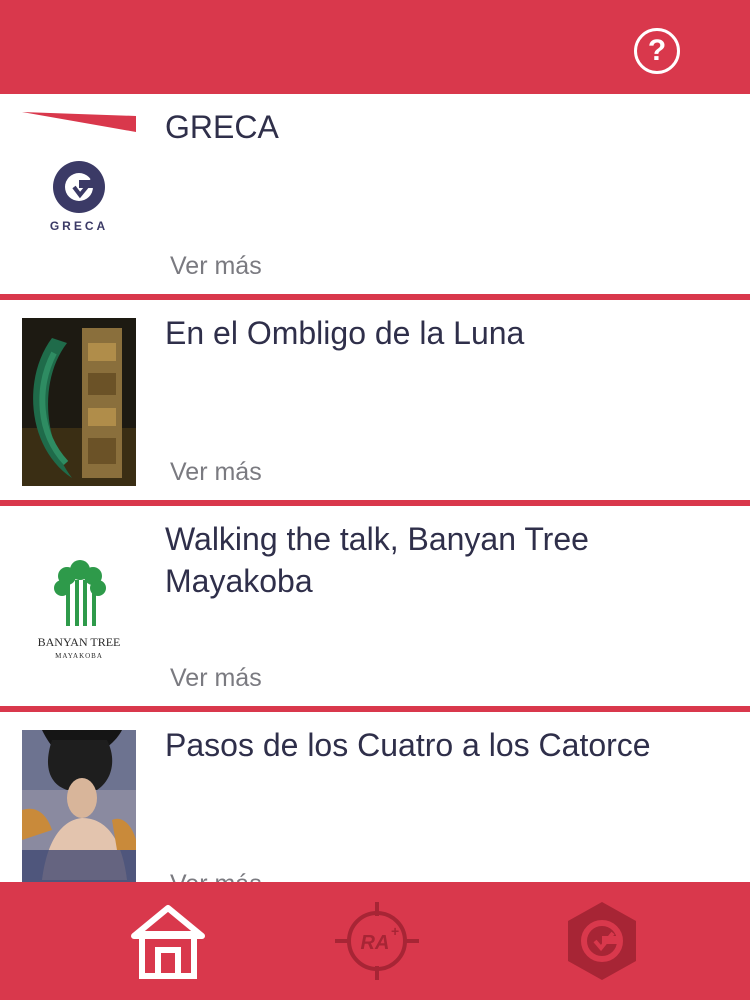 The image size is (750, 1000). What do you see at coordinates (375, 47) in the screenshot?
I see `top-app-bar: ?` at bounding box center [375, 47].